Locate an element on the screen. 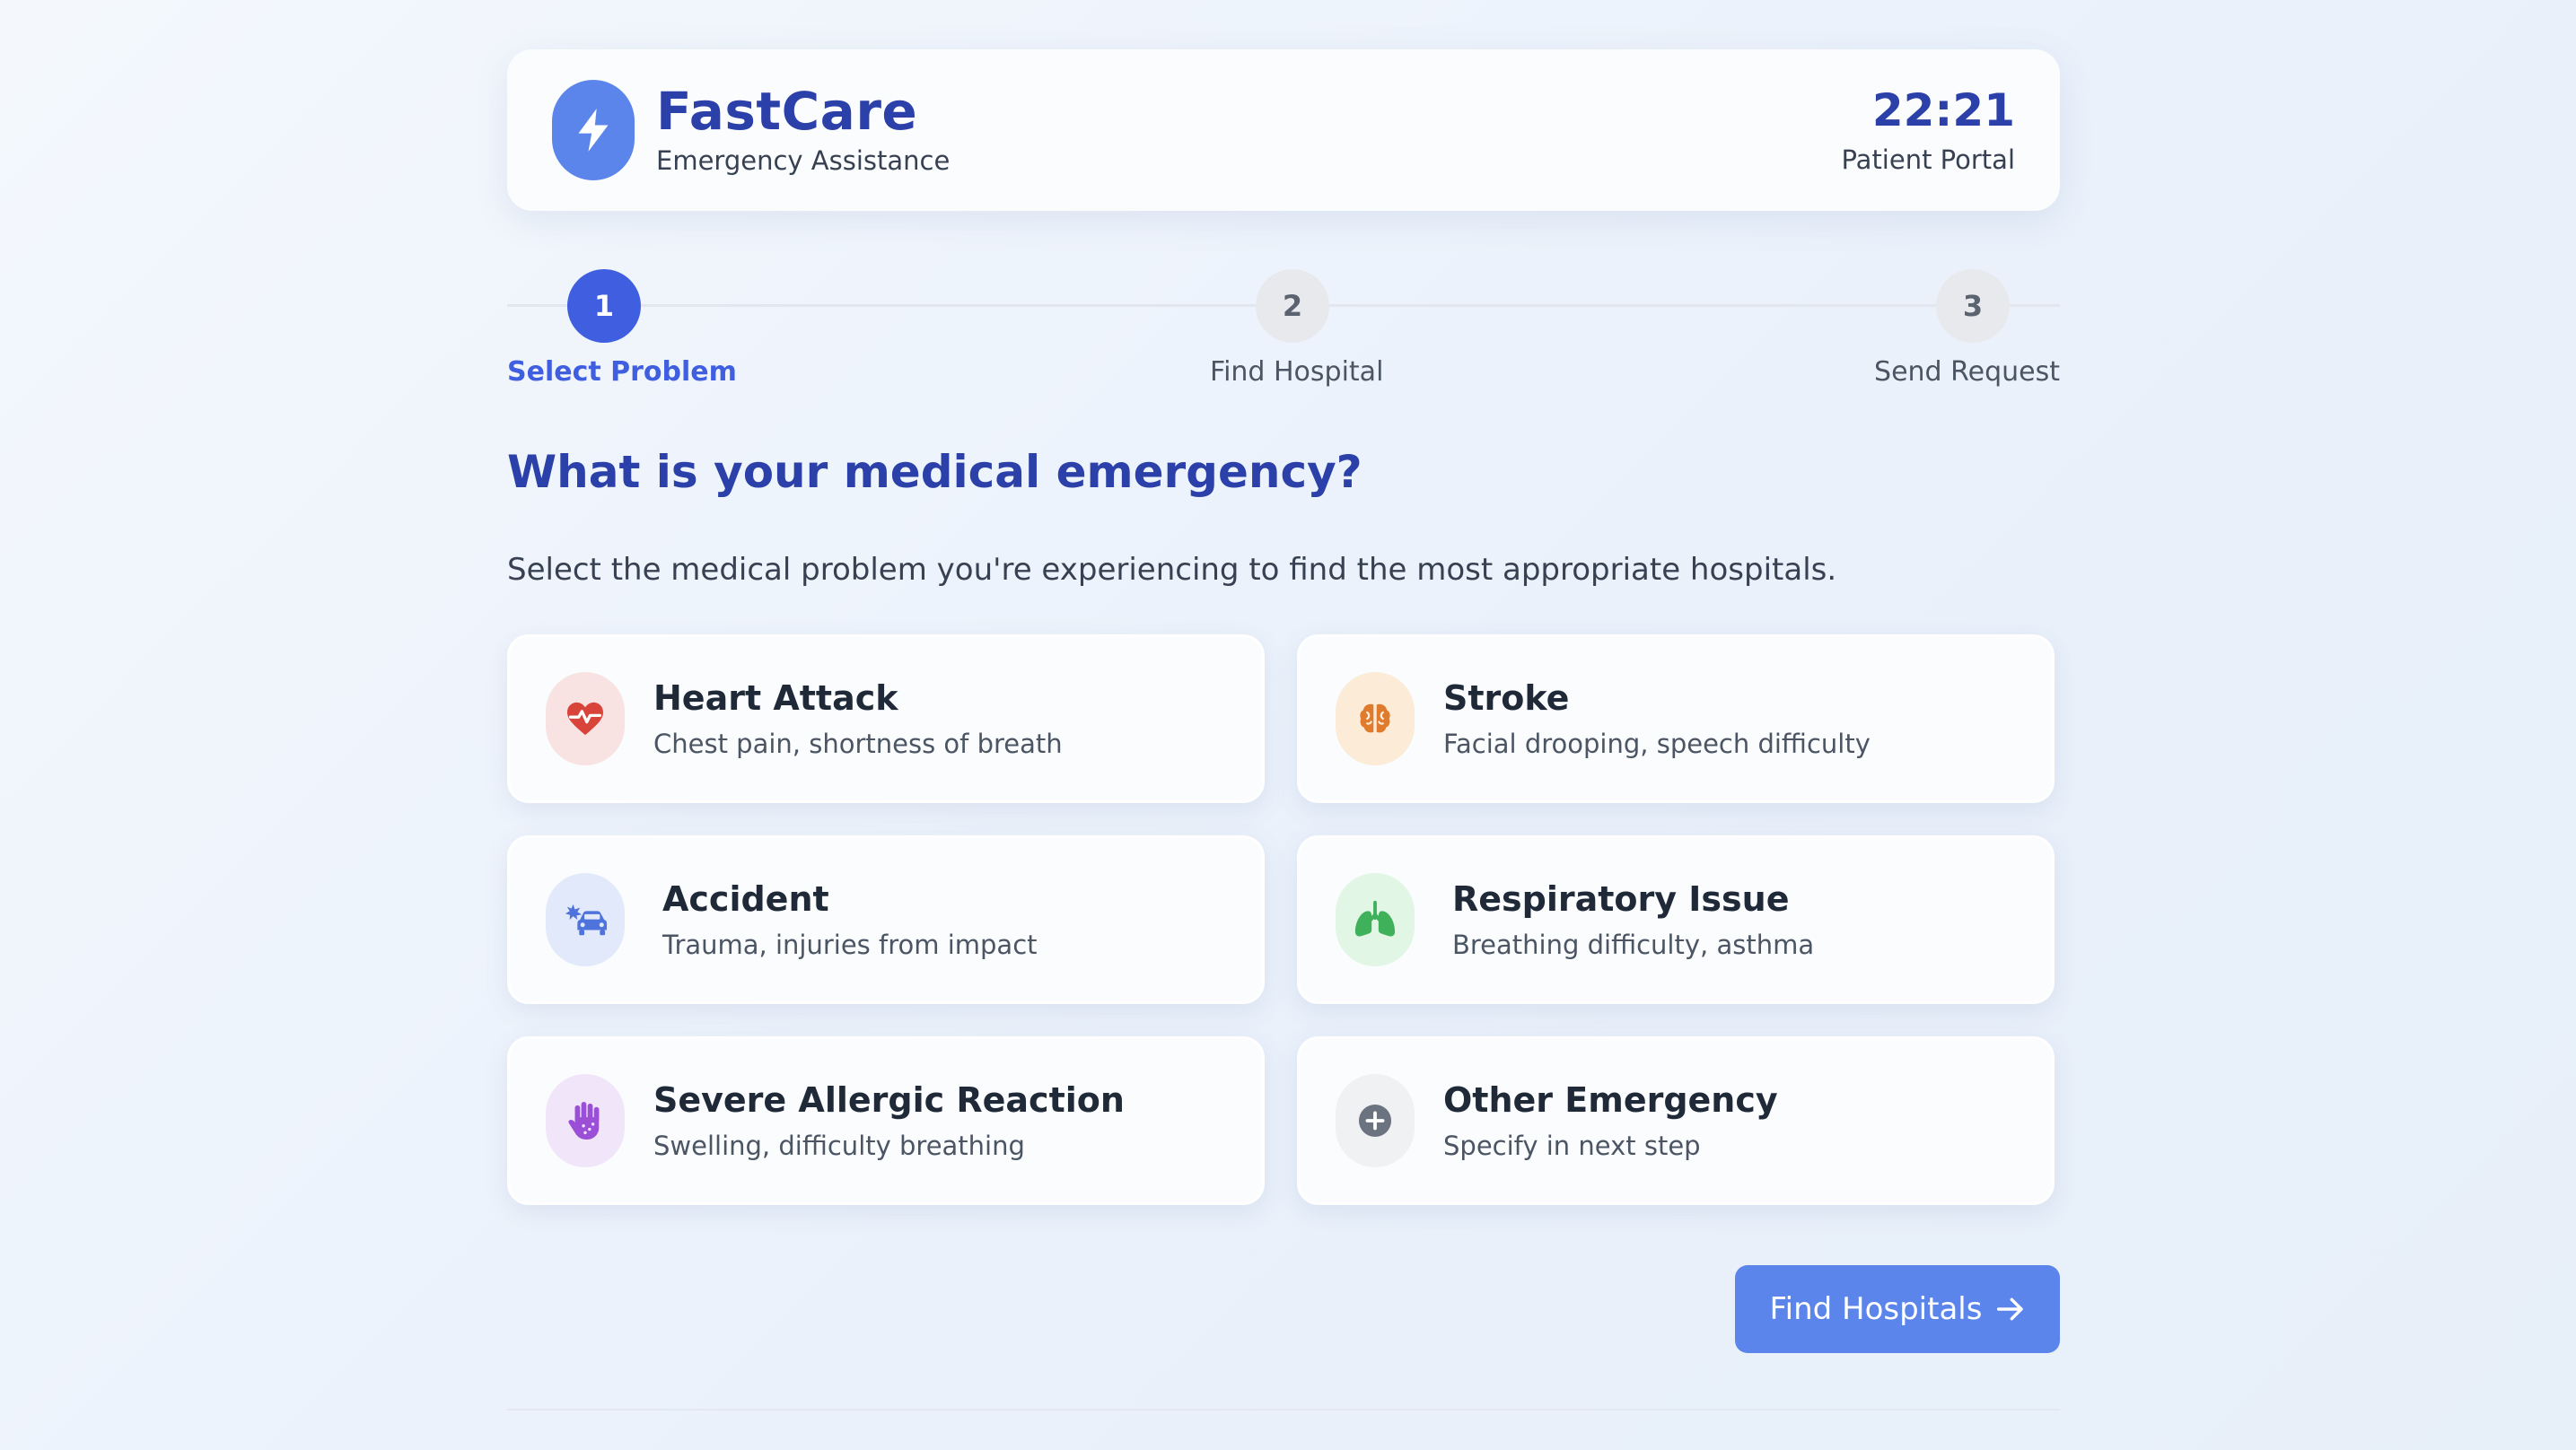  step-2-label: Find Hospital is located at coordinates (1297, 372).